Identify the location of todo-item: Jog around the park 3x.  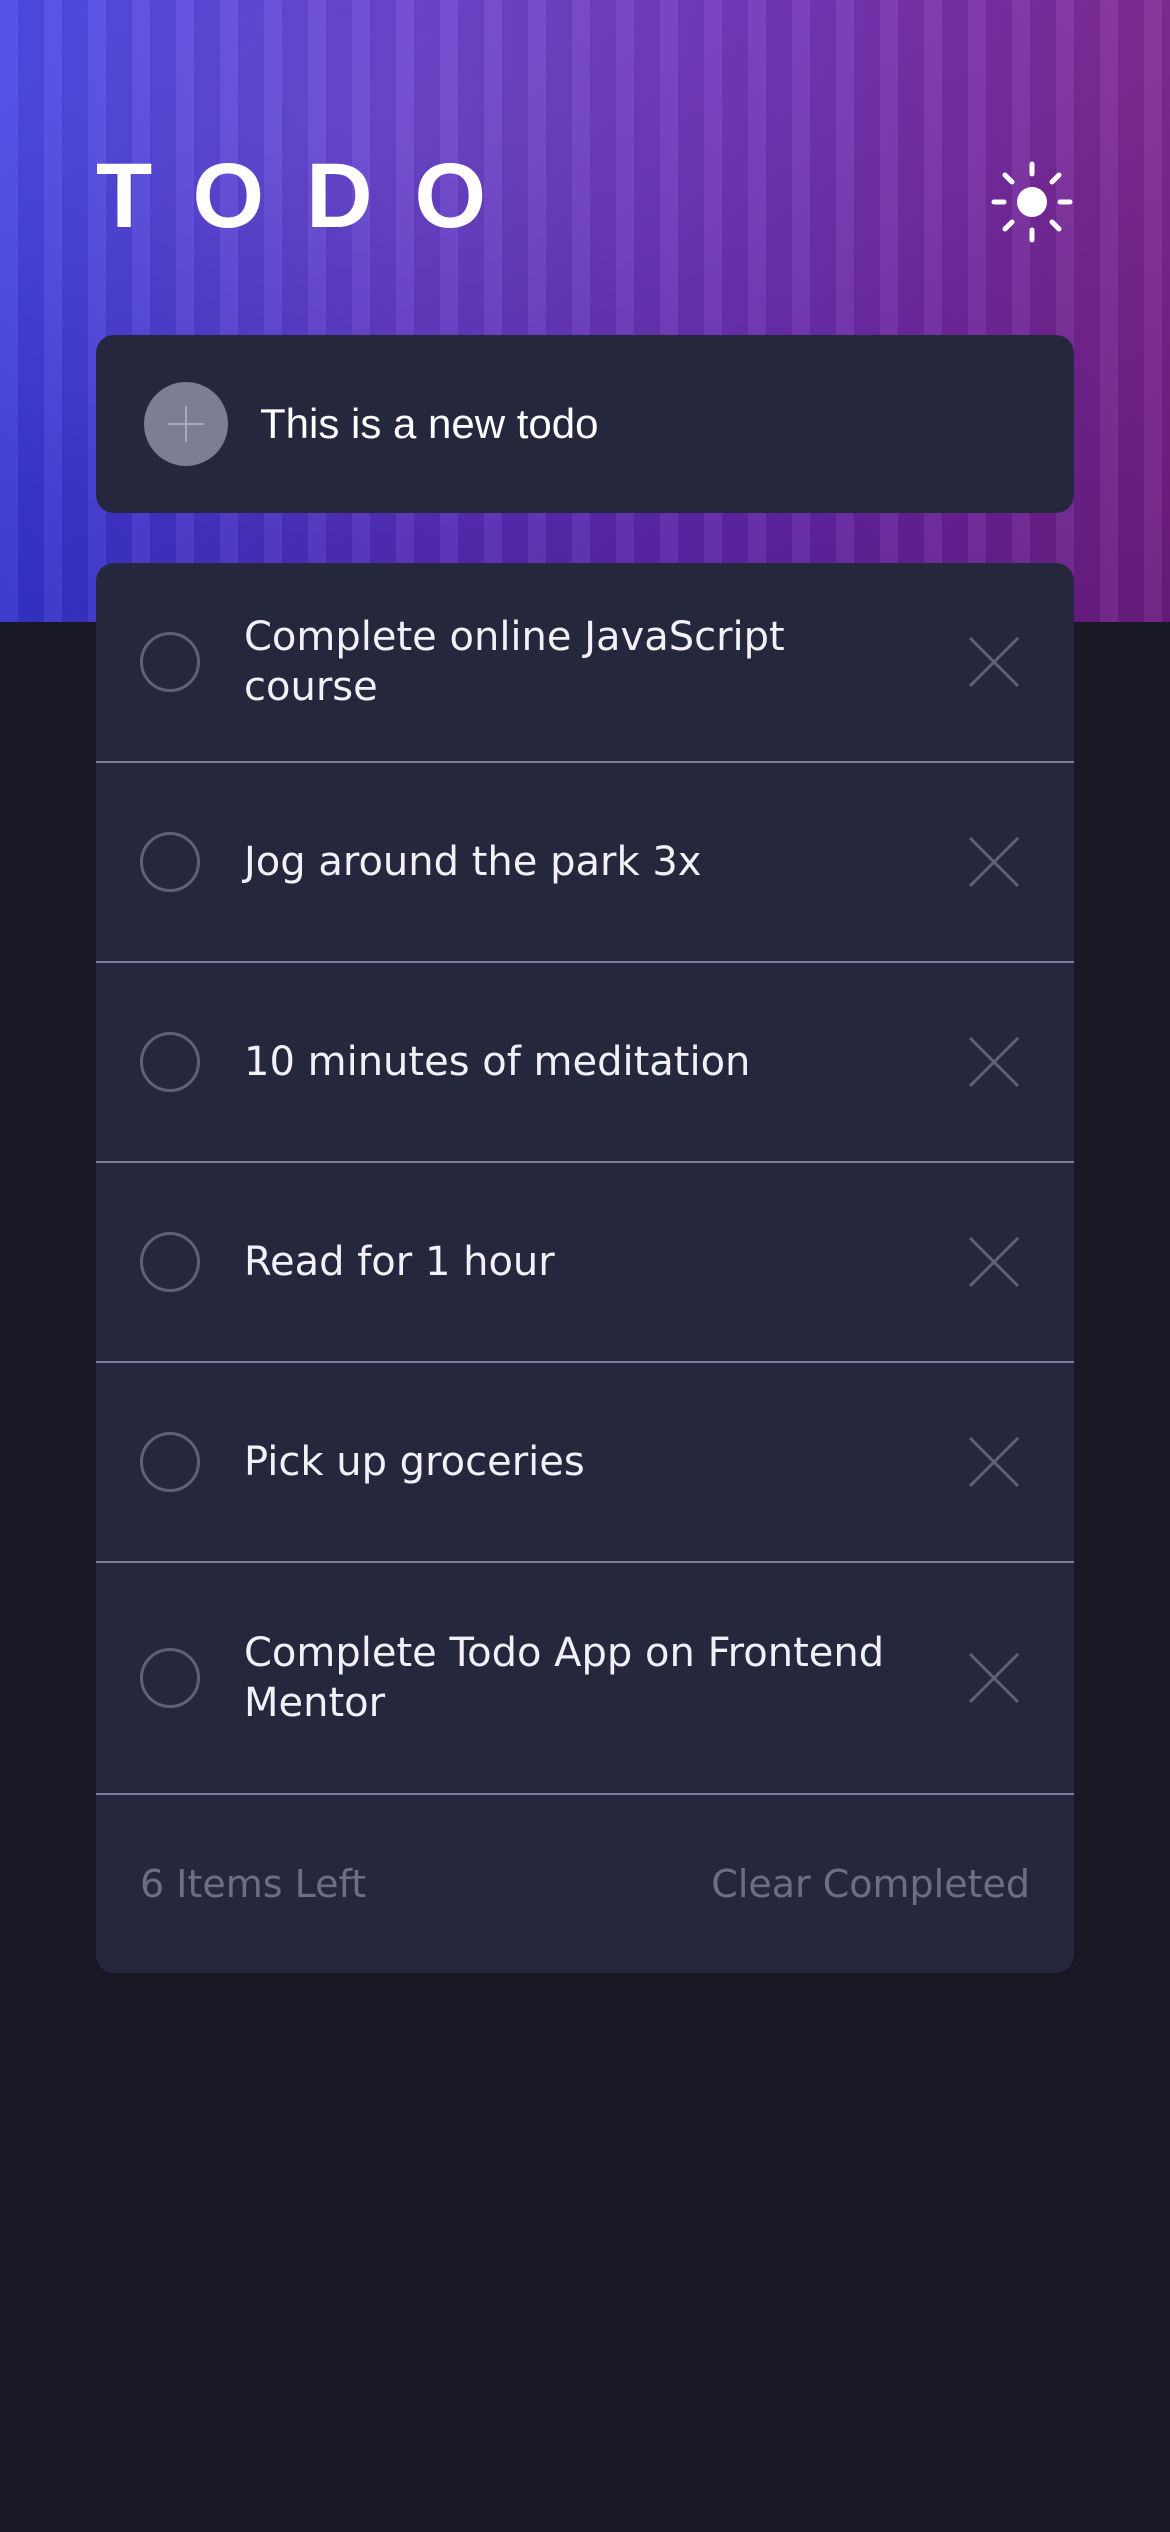
(585, 863).